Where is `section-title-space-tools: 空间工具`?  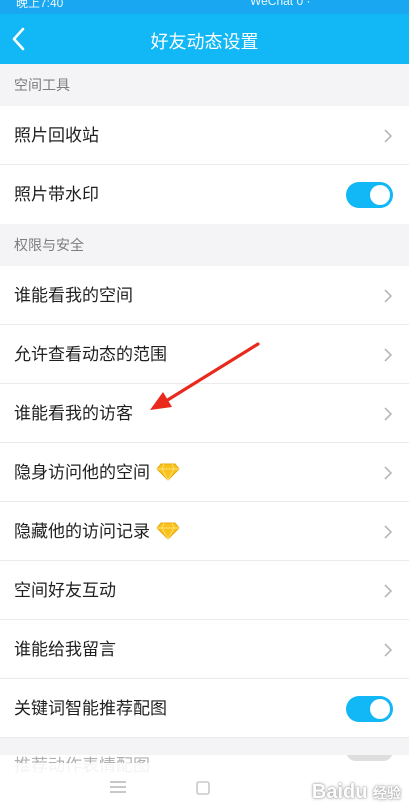
section-title-space-tools: 空间工具 is located at coordinates (42, 85).